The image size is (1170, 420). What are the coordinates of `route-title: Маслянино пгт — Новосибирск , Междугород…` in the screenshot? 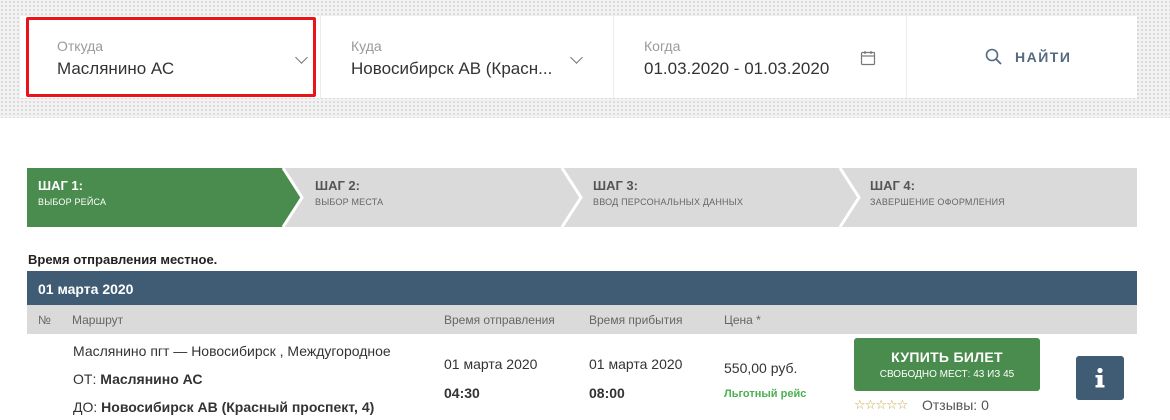 It's located at (232, 351).